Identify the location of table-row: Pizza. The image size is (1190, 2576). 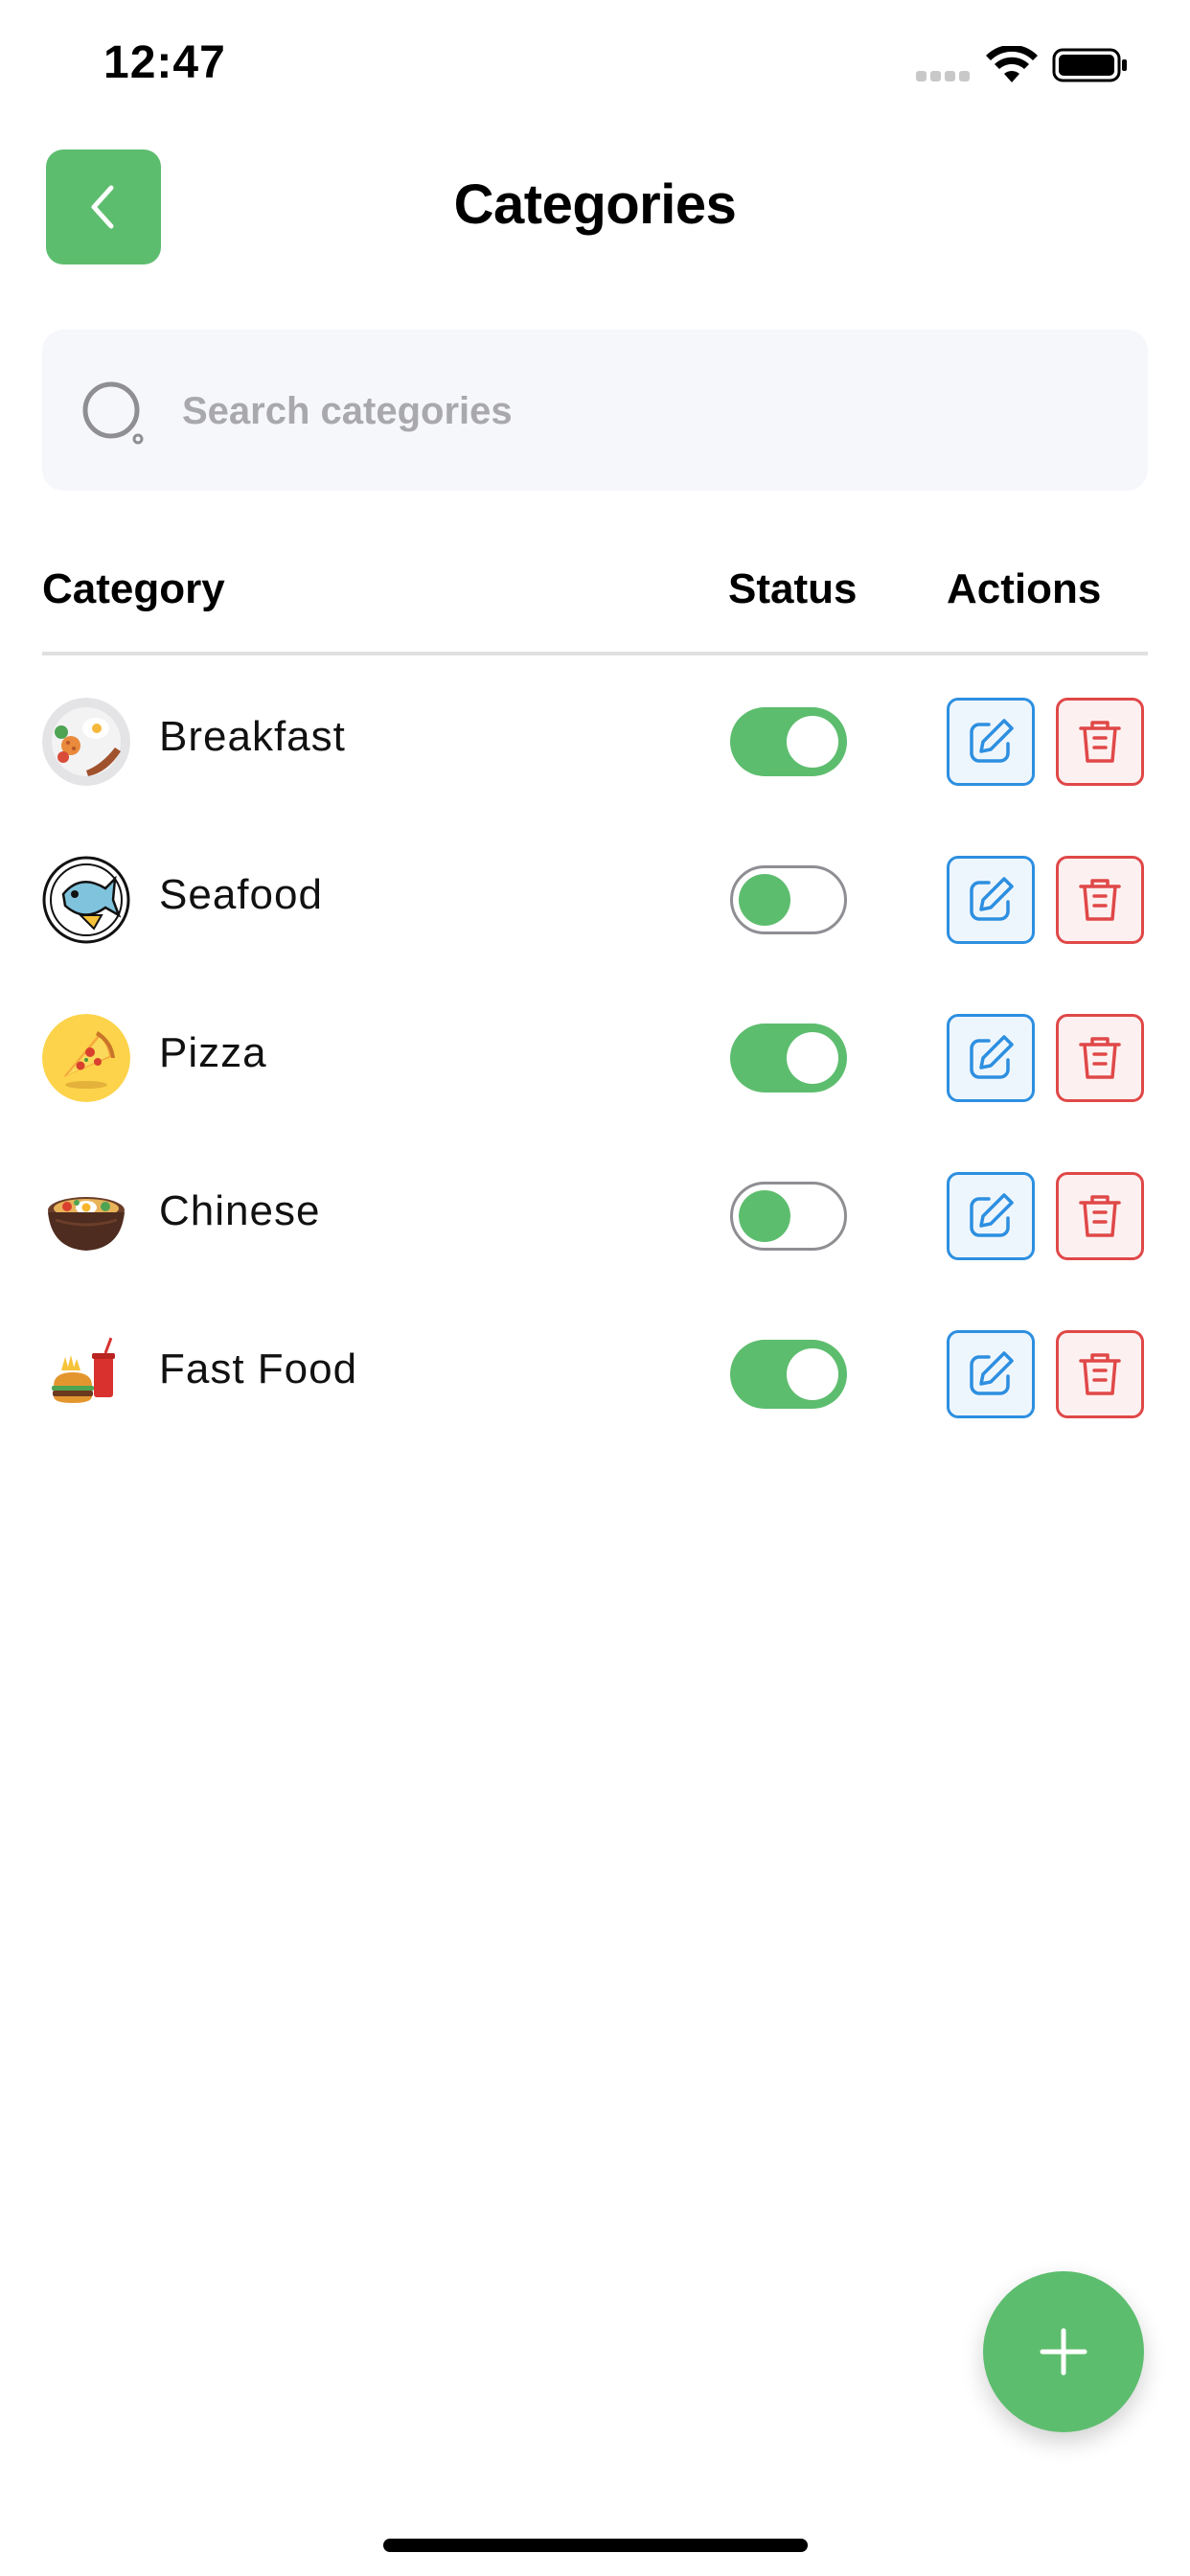
(595, 1079).